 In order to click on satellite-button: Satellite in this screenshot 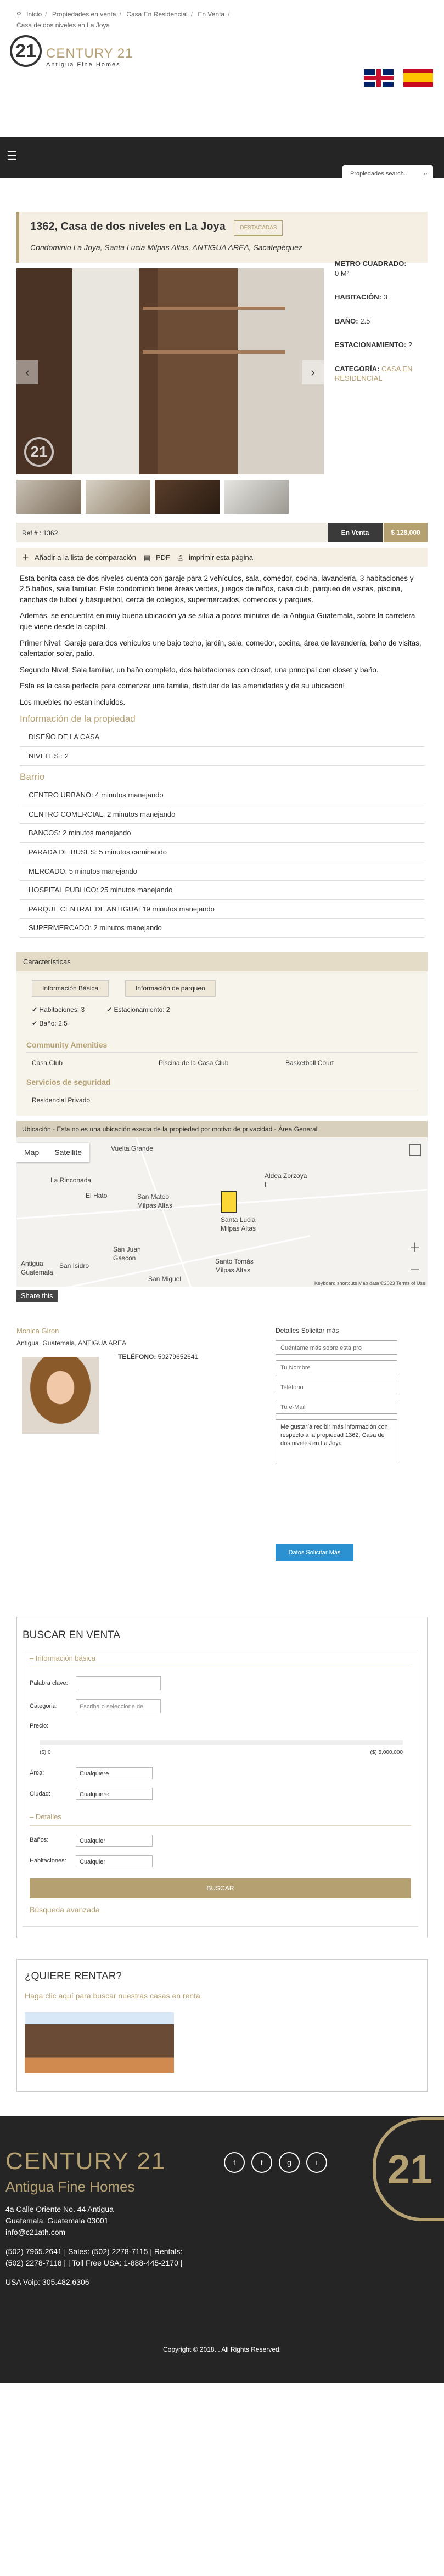, I will do `click(68, 1152)`.